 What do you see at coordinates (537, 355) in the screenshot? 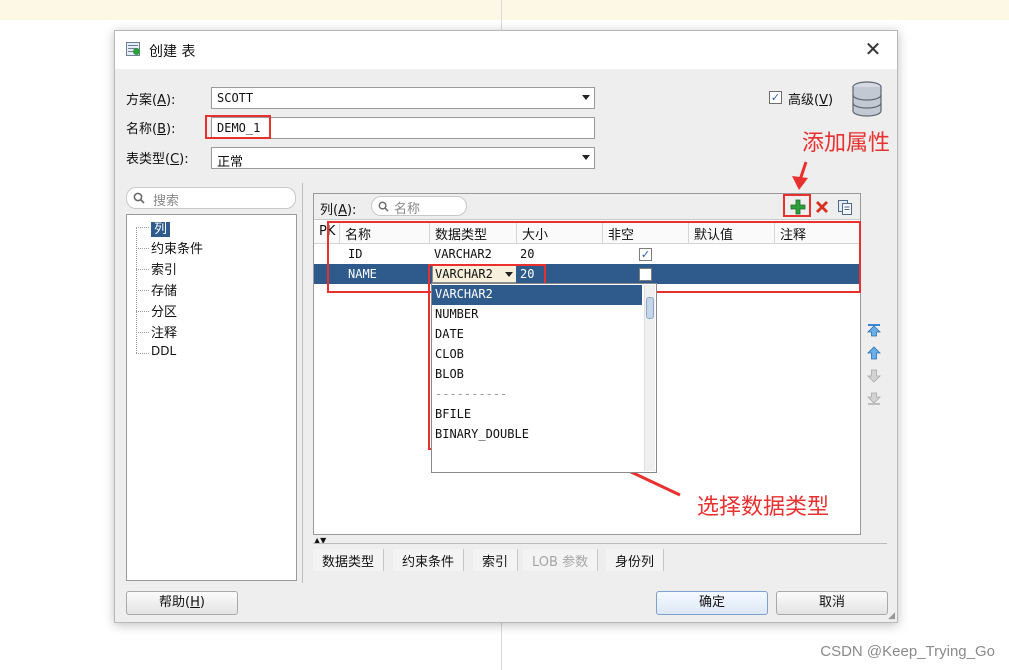
I see `dropdown-option-clob: CLOB` at bounding box center [537, 355].